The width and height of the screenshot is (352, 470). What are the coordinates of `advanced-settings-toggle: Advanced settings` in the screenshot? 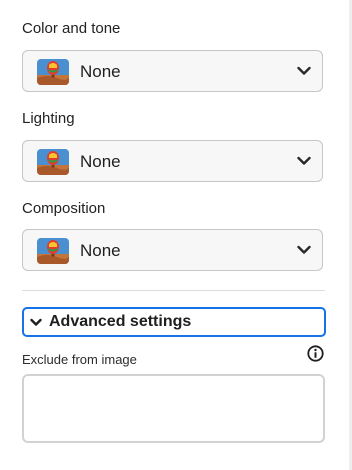 It's located at (174, 322).